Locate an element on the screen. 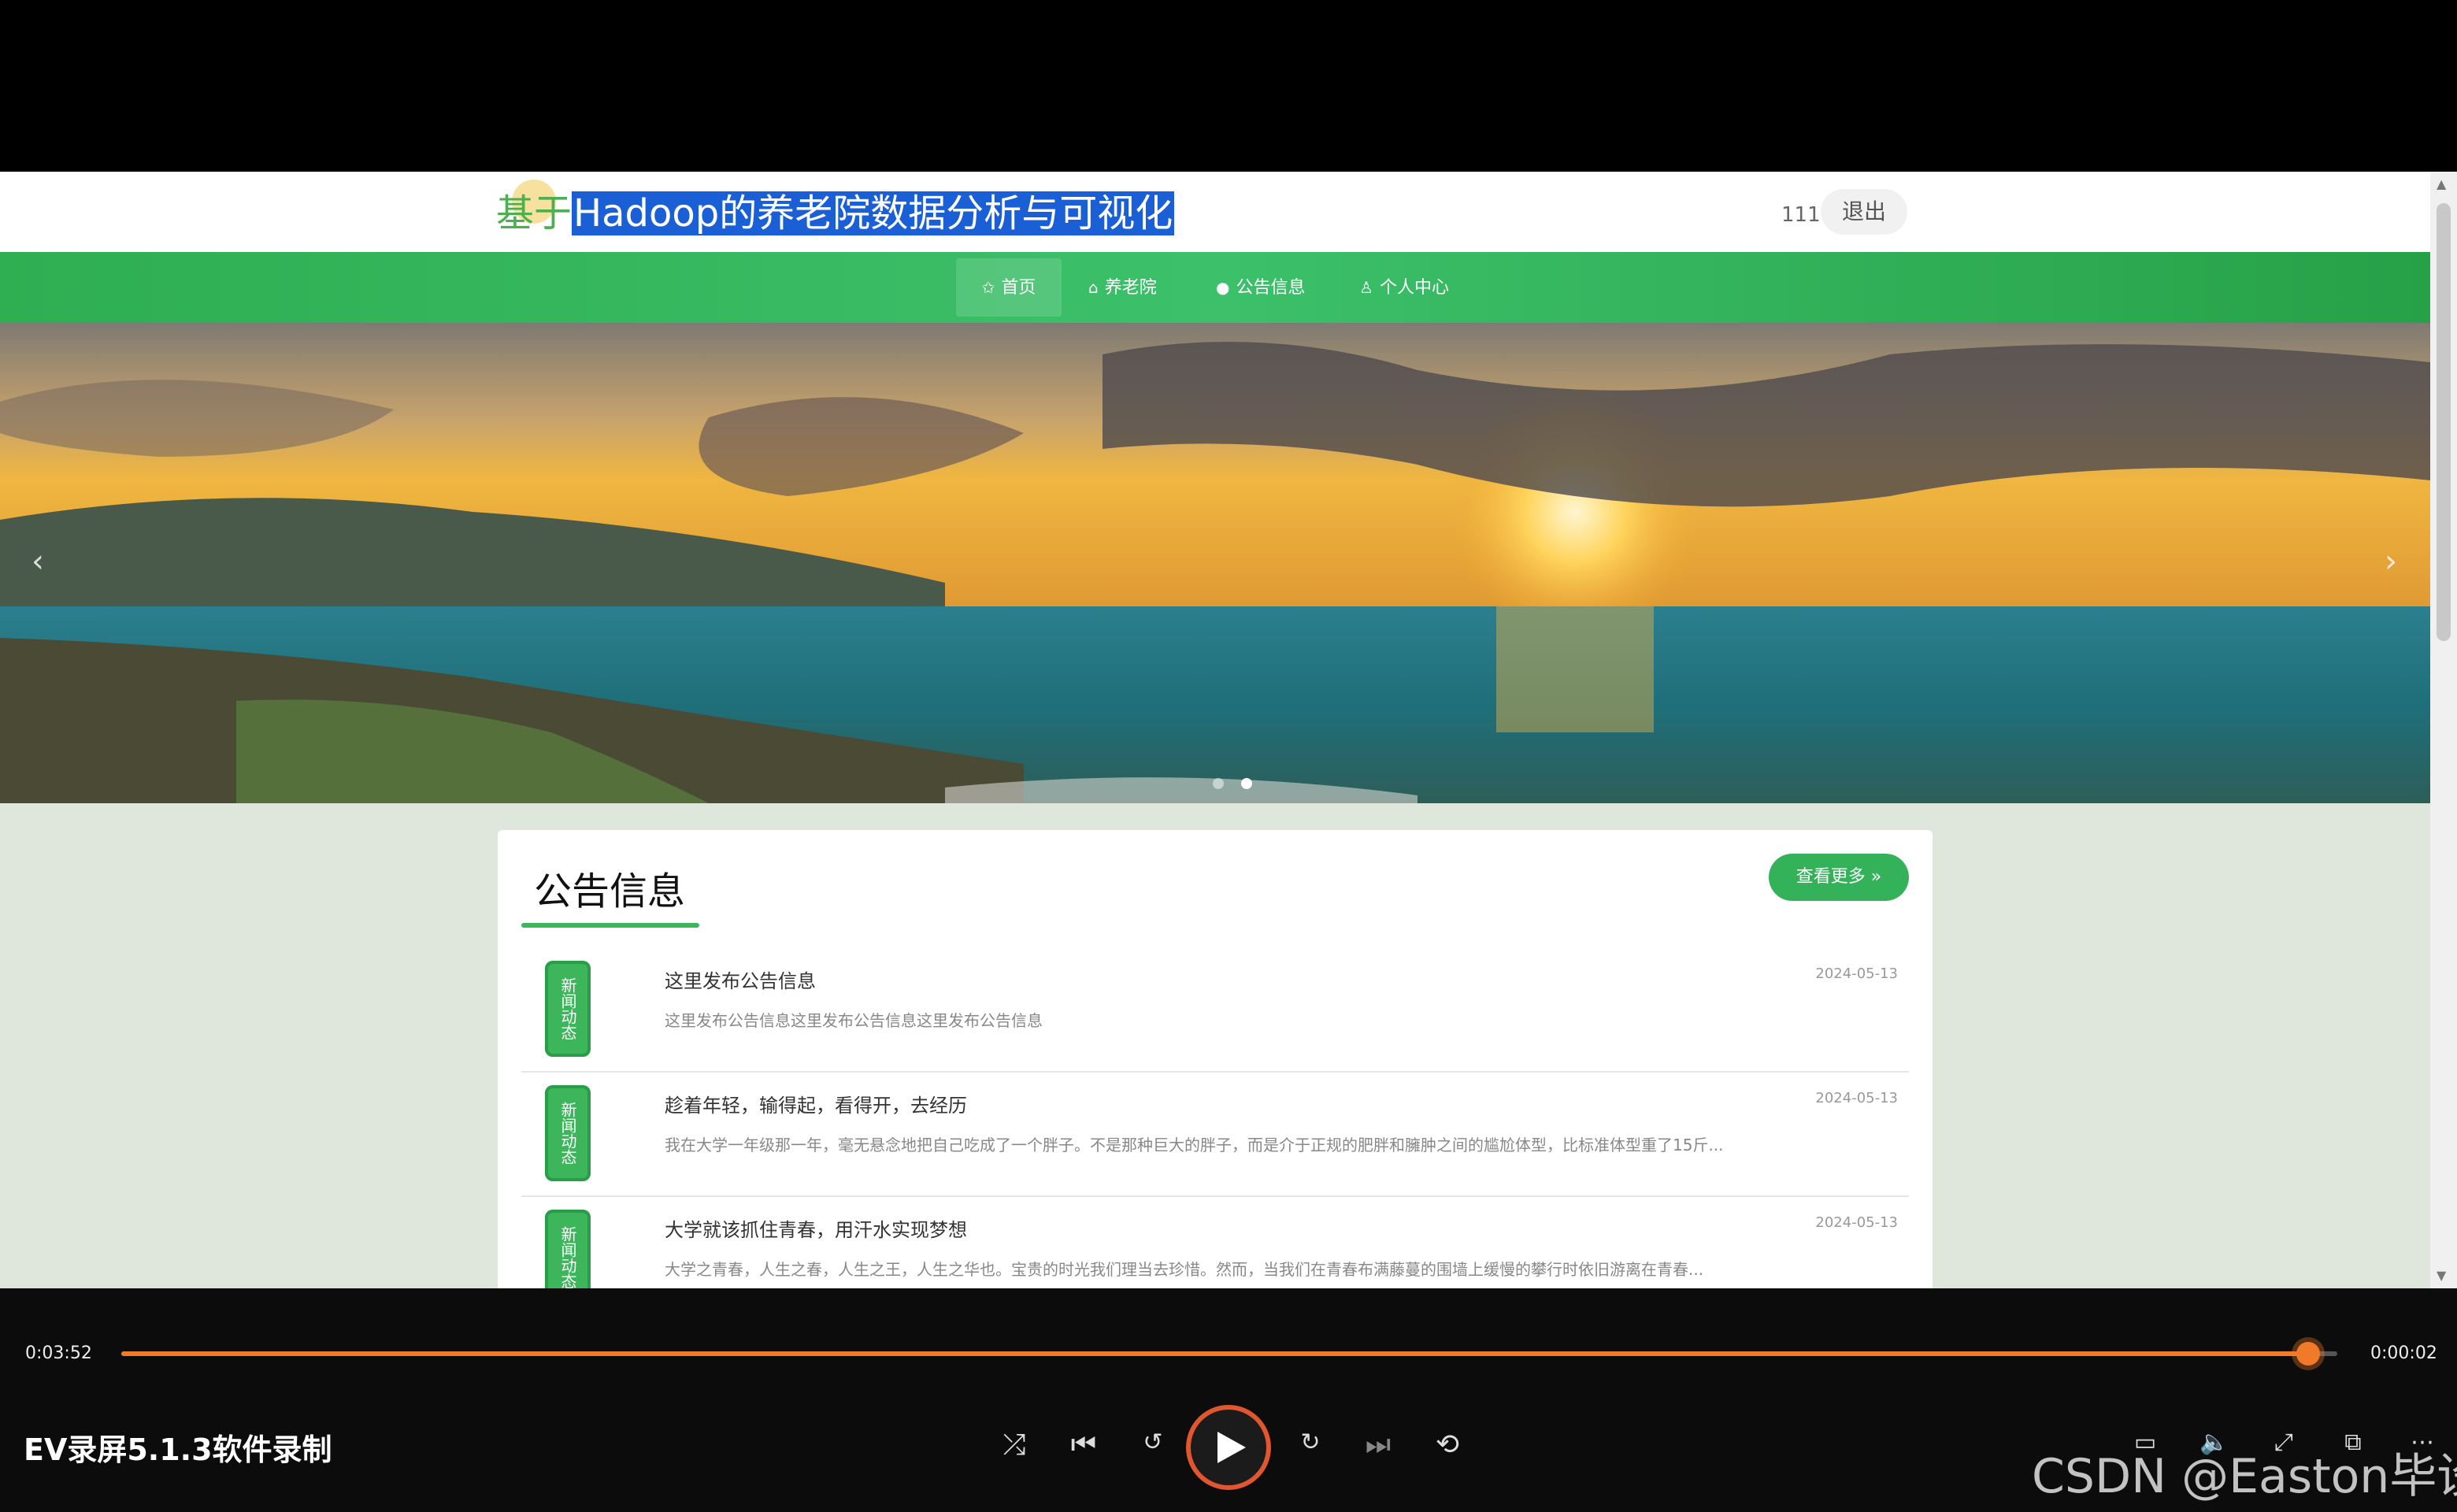  nav-item-nursing-home: ⌂ 养老院 is located at coordinates (1122, 287).